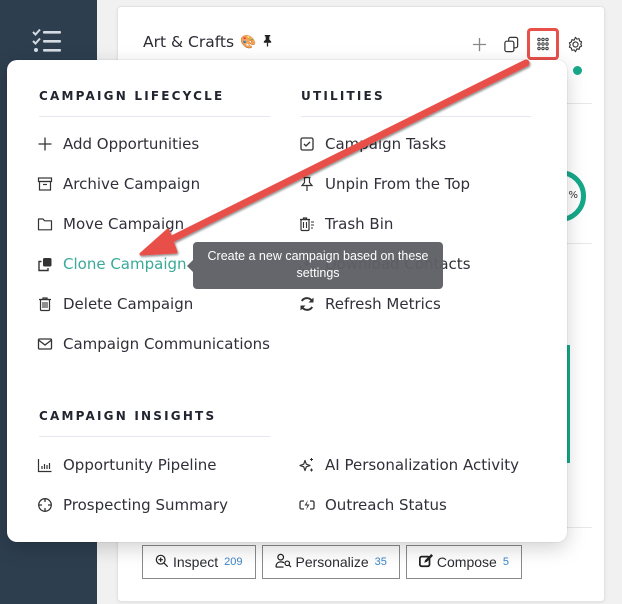 The width and height of the screenshot is (622, 604). I want to click on menu-item-move-campaign: Move Campaign, so click(110, 224).